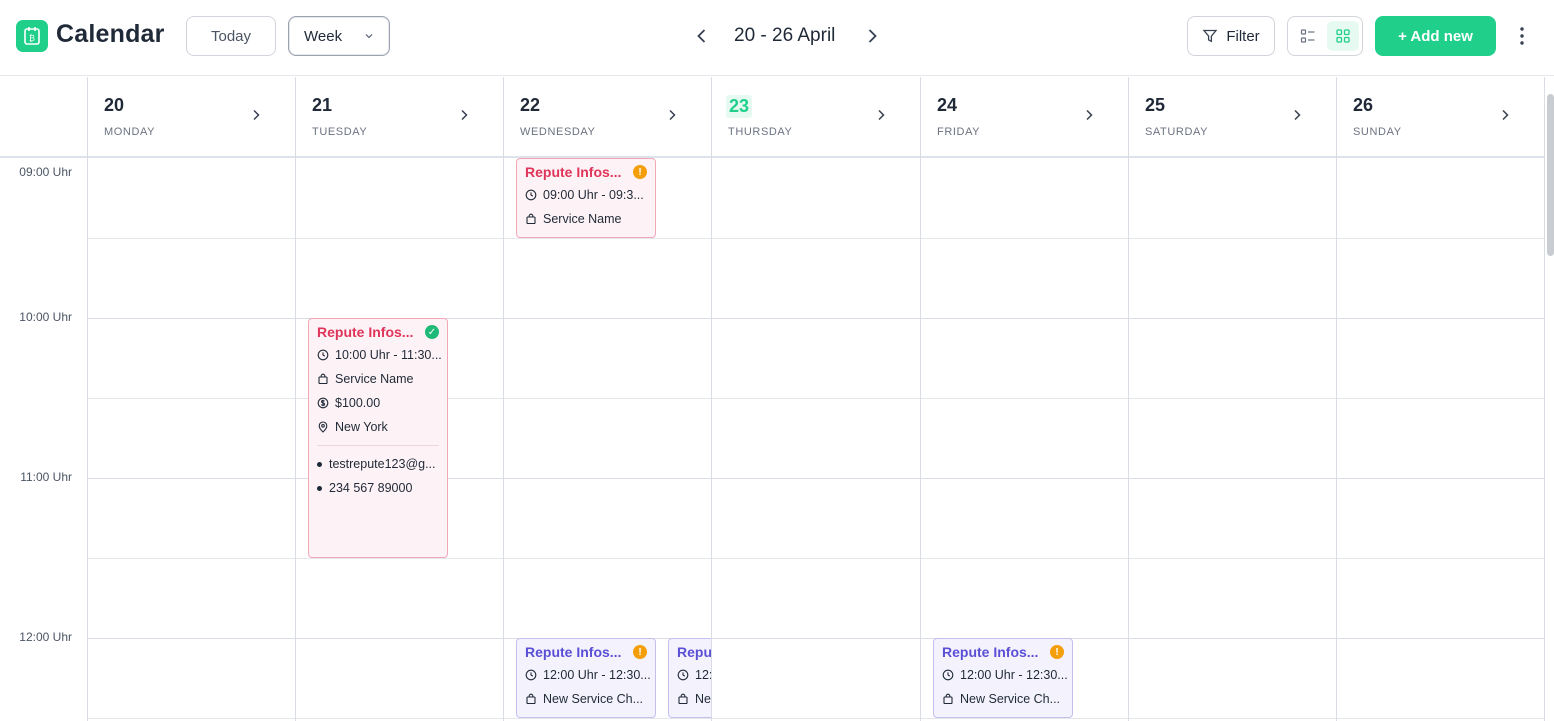  What do you see at coordinates (1363, 105) in the screenshot?
I see `day-number: 26` at bounding box center [1363, 105].